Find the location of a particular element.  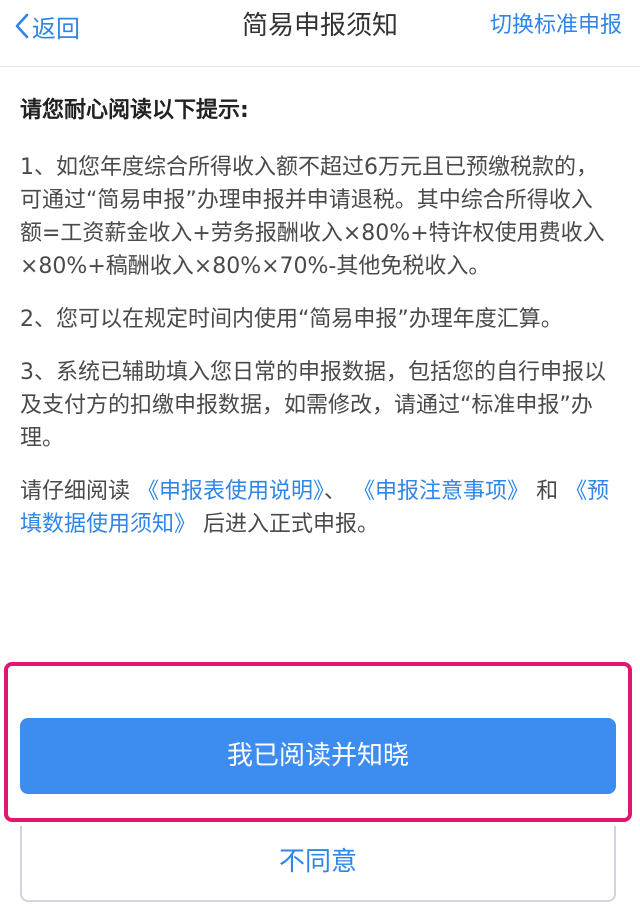

form-instructions-link: 《申报表使用说明》 is located at coordinates (230, 491).